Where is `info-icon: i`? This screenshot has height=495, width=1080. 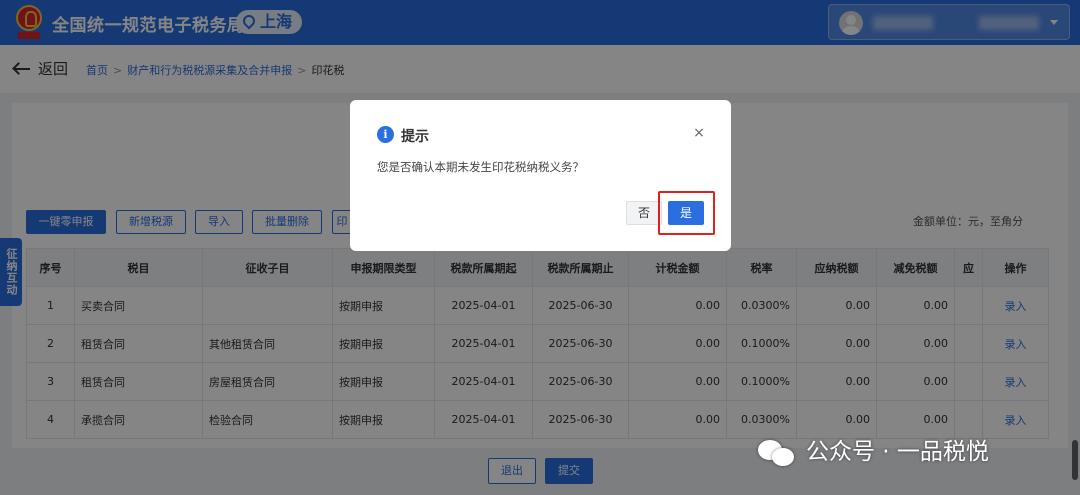 info-icon: i is located at coordinates (385, 134).